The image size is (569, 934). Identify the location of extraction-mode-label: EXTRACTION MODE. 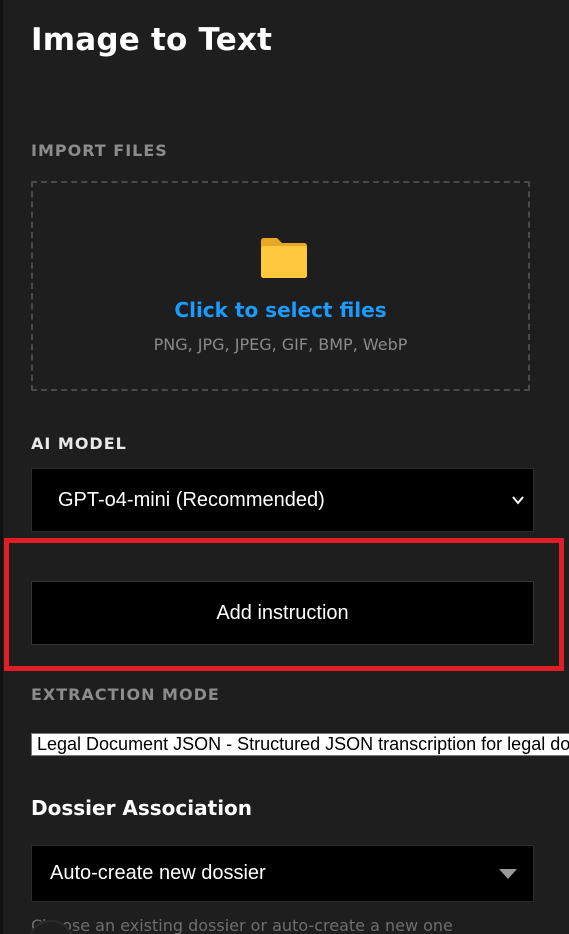
(125, 694).